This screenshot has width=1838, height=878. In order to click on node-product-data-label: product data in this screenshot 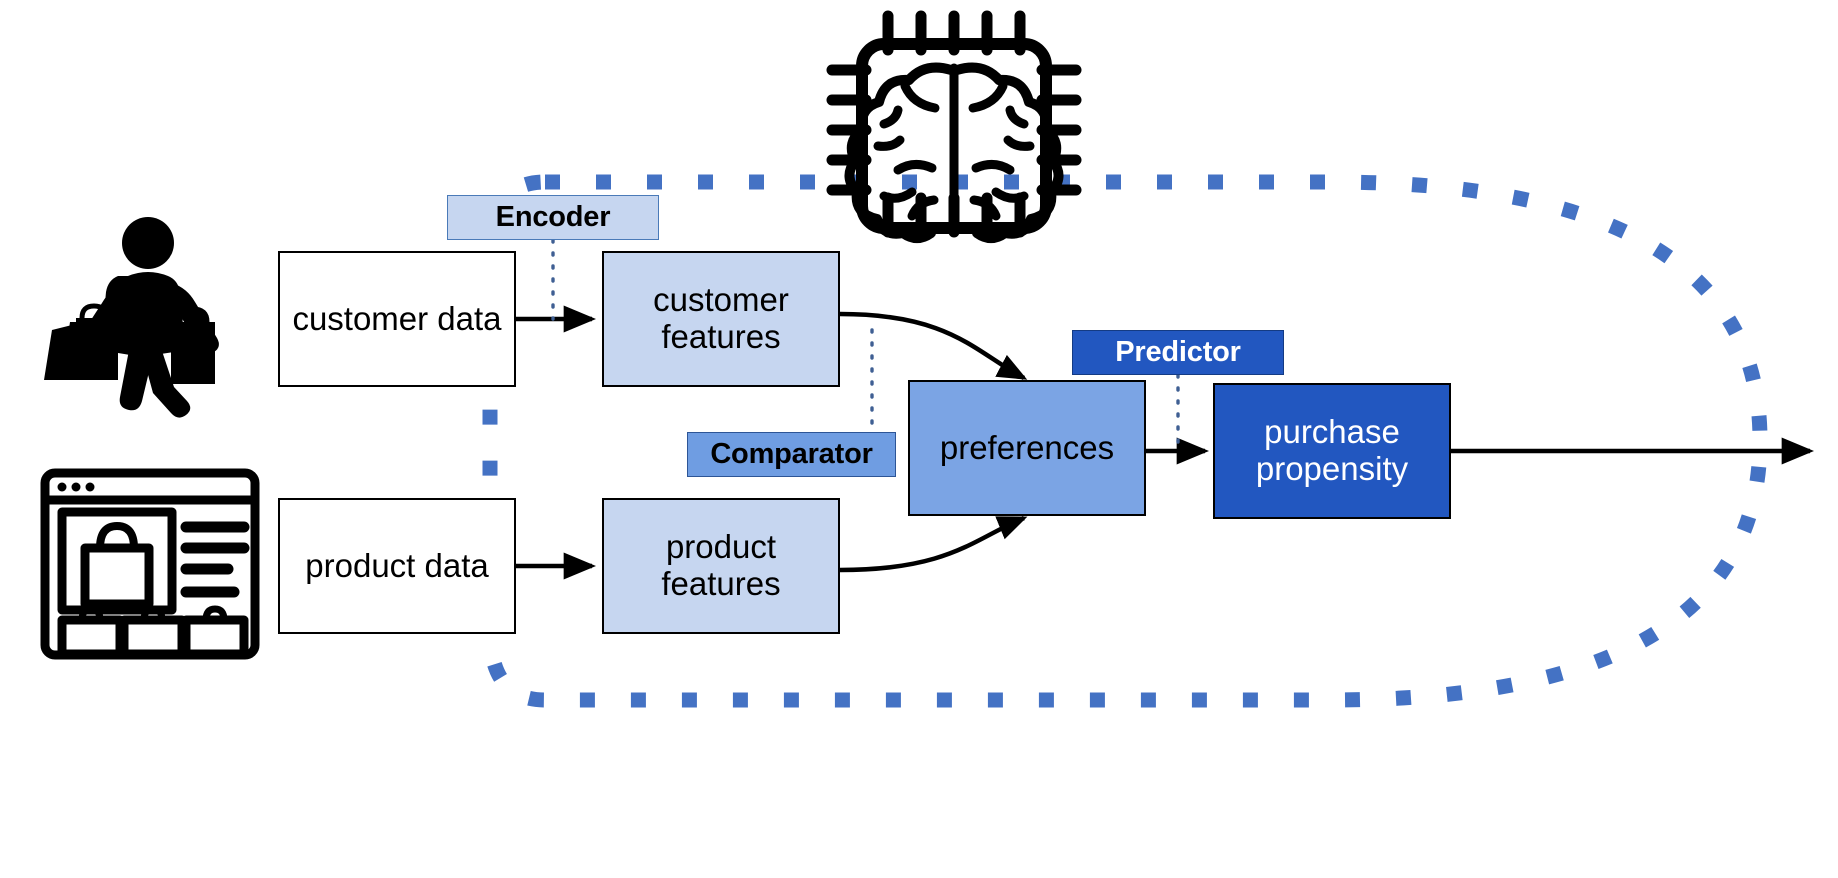, I will do `click(397, 565)`.